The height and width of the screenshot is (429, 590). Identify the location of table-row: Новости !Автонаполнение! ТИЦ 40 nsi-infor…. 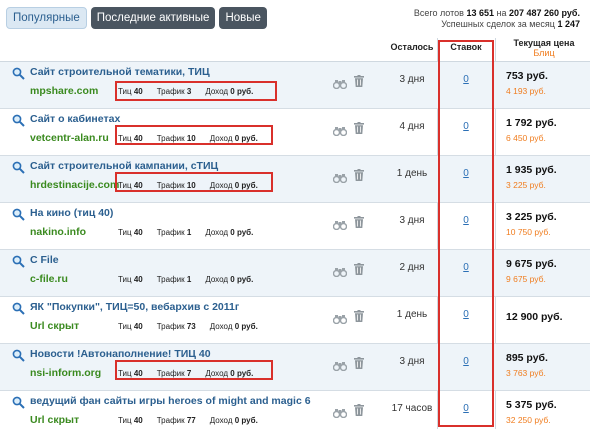
(295, 367).